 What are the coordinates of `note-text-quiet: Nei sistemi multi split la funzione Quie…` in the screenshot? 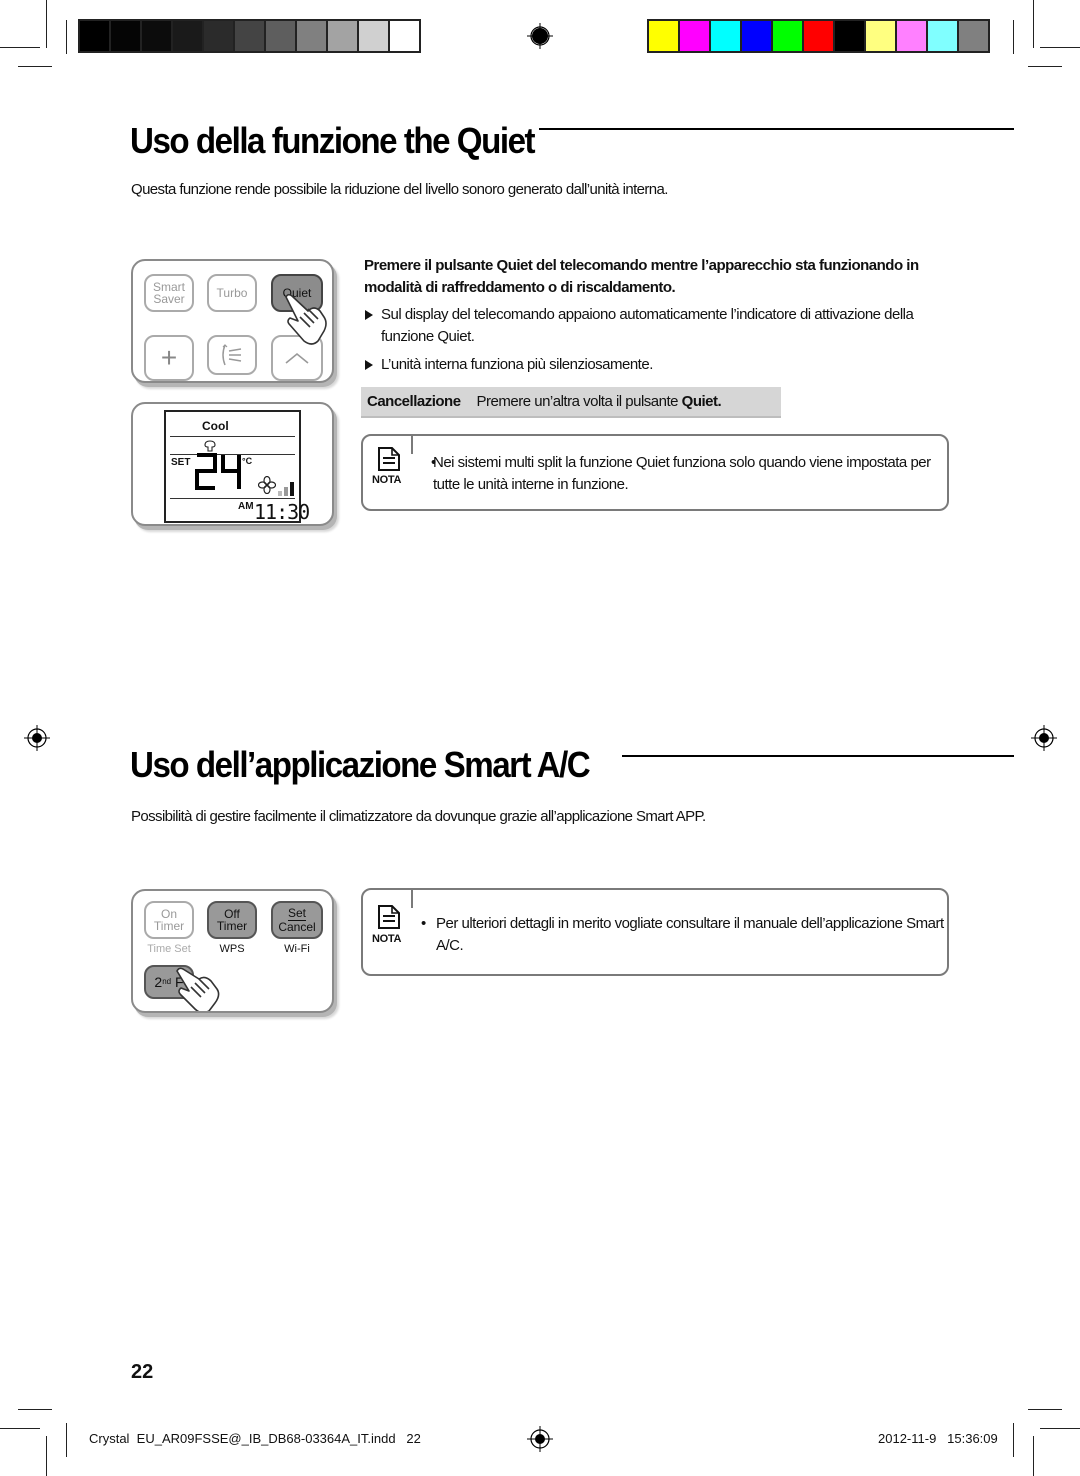 It's located at (682, 473).